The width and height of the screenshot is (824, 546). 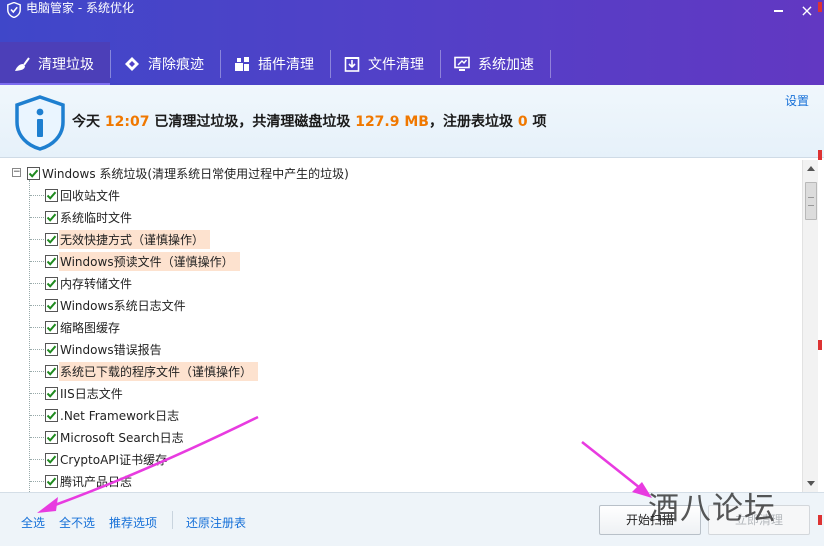 I want to click on tree-item-label: 腾讯产品日志, so click(x=96, y=481).